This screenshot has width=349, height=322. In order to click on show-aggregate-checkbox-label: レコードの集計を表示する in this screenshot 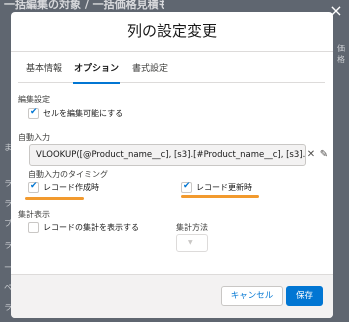, I will do `click(91, 227)`.